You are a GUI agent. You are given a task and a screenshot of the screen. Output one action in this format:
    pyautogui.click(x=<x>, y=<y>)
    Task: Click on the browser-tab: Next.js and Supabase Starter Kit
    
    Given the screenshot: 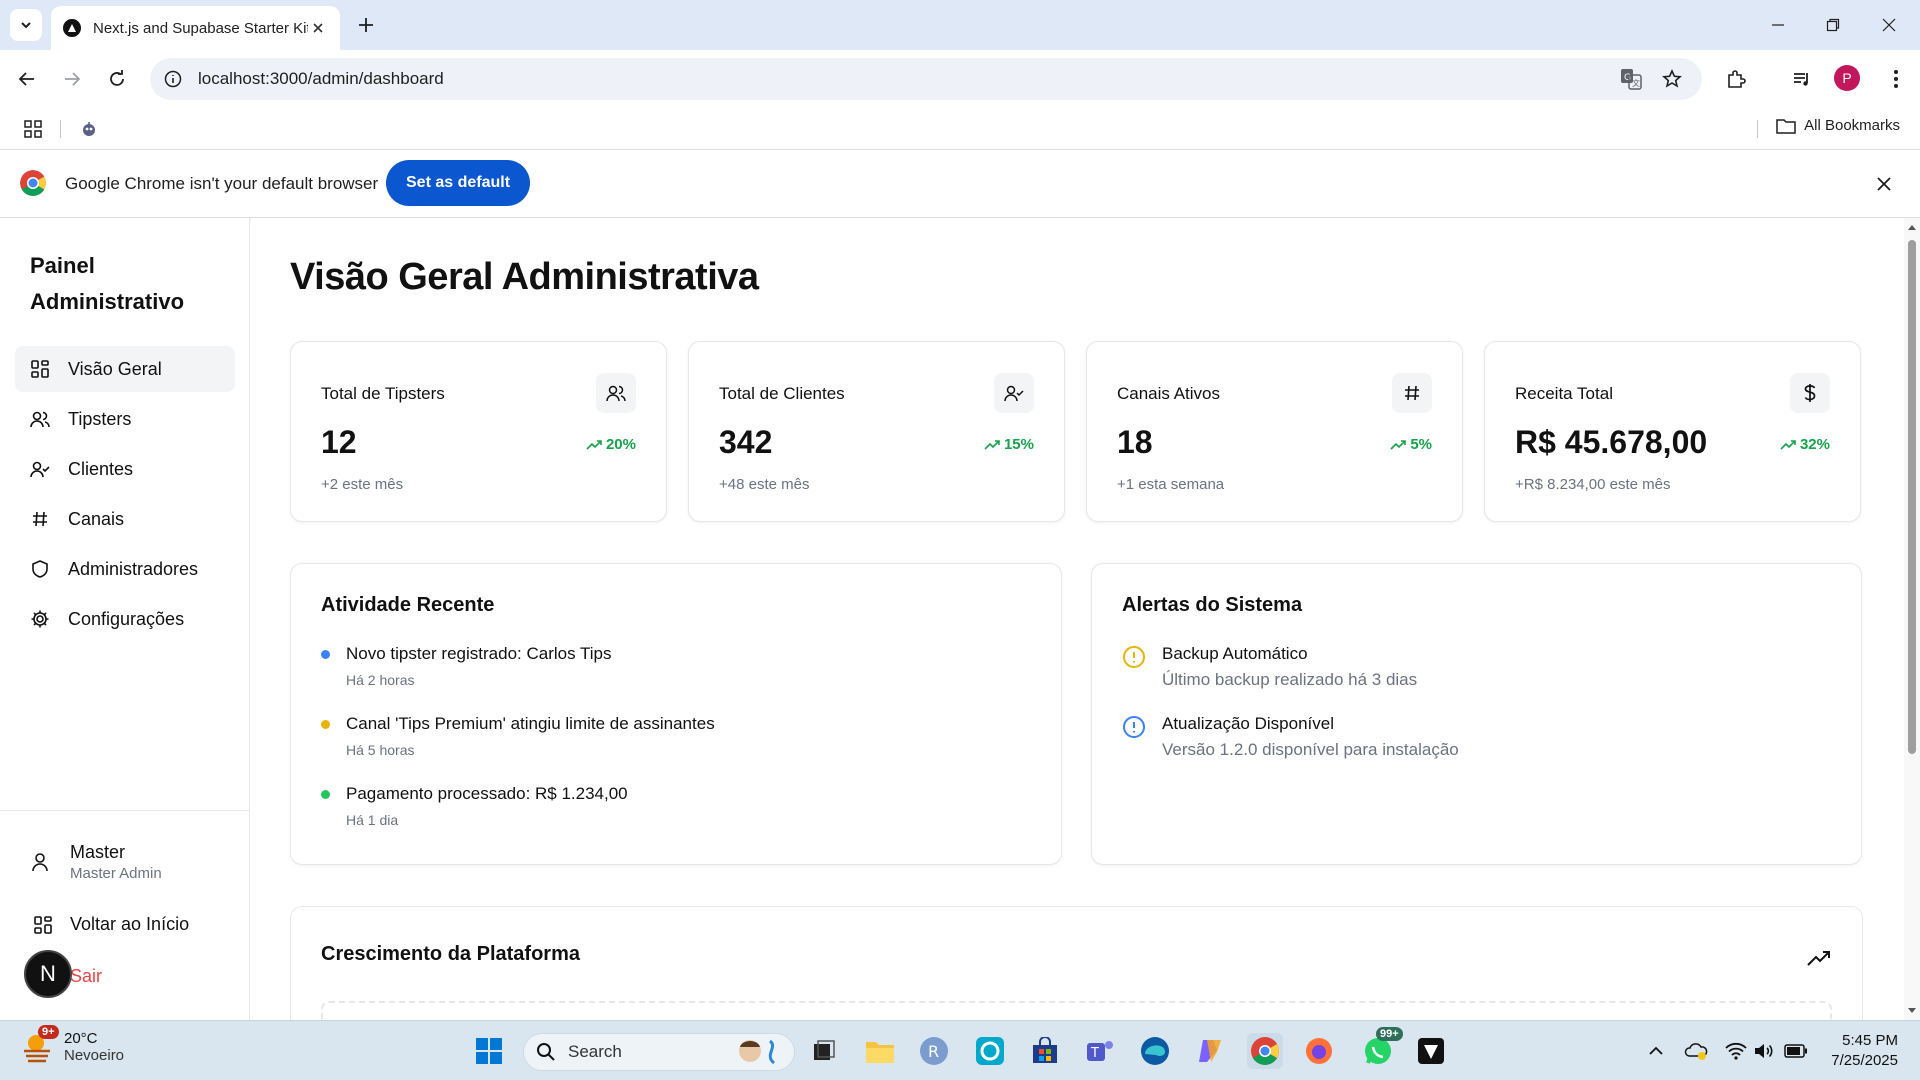 What is the action you would take?
    pyautogui.click(x=195, y=28)
    